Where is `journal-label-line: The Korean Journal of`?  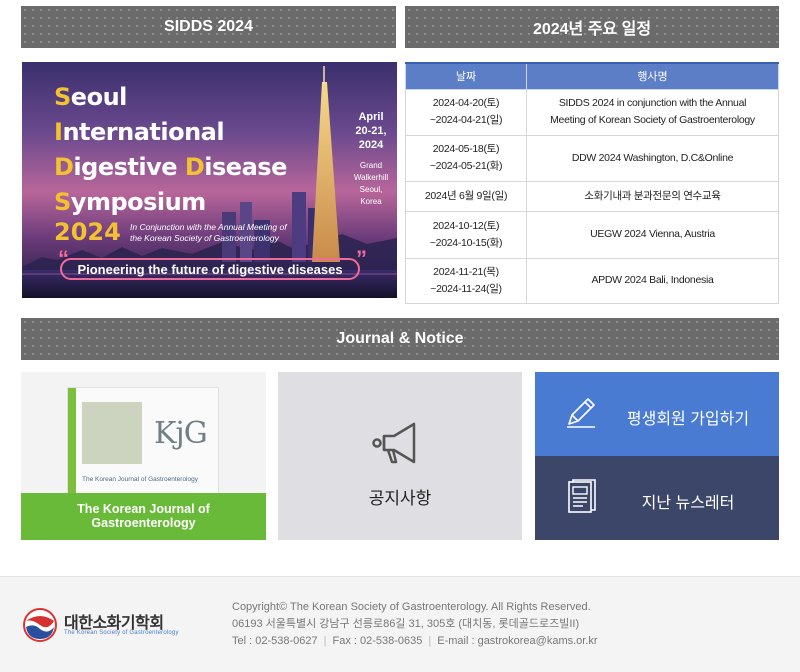 journal-label-line: The Korean Journal of is located at coordinates (143, 509).